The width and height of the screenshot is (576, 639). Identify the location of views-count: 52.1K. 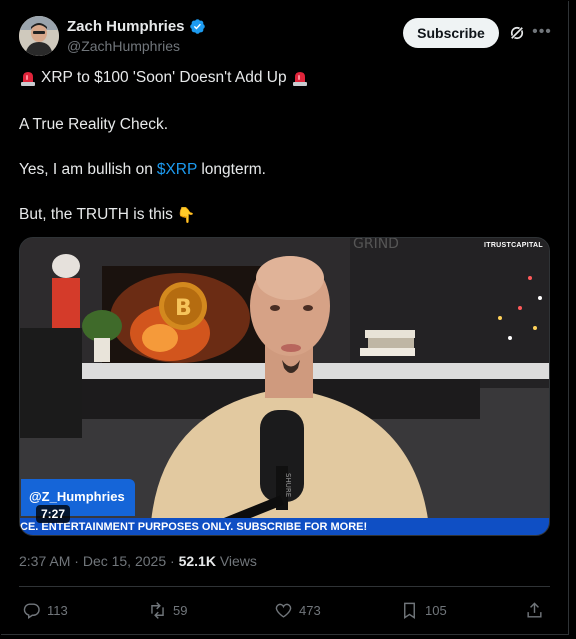
(197, 561).